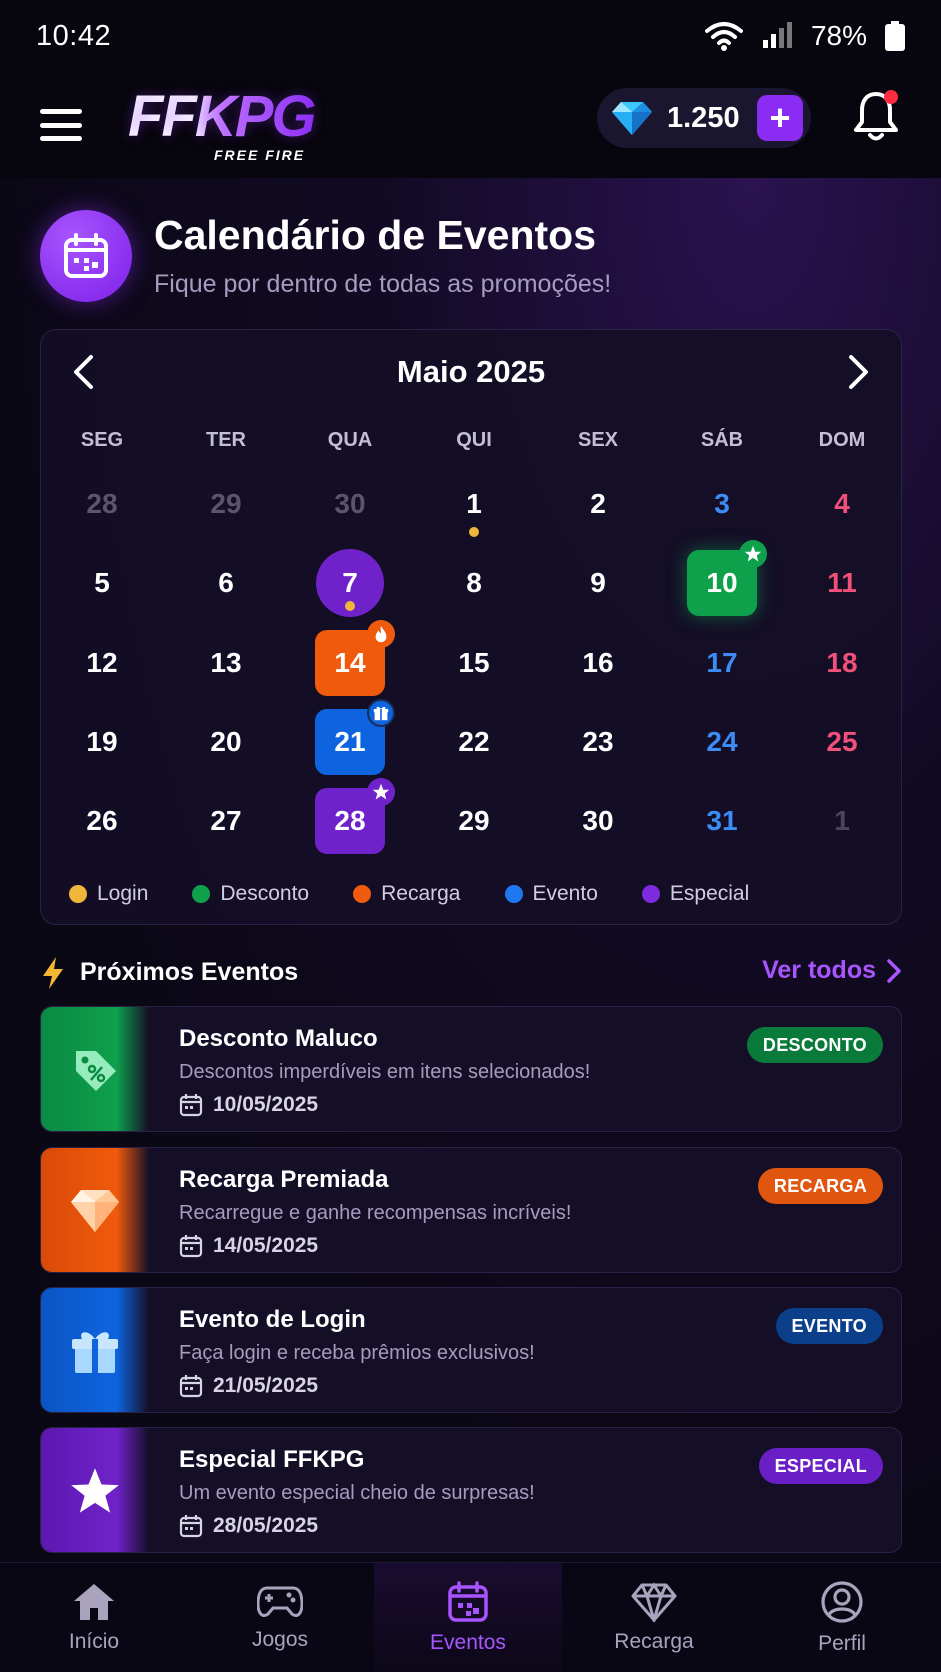  Describe the element at coordinates (722, 742) in the screenshot. I see `calendar-day: 24` at that location.